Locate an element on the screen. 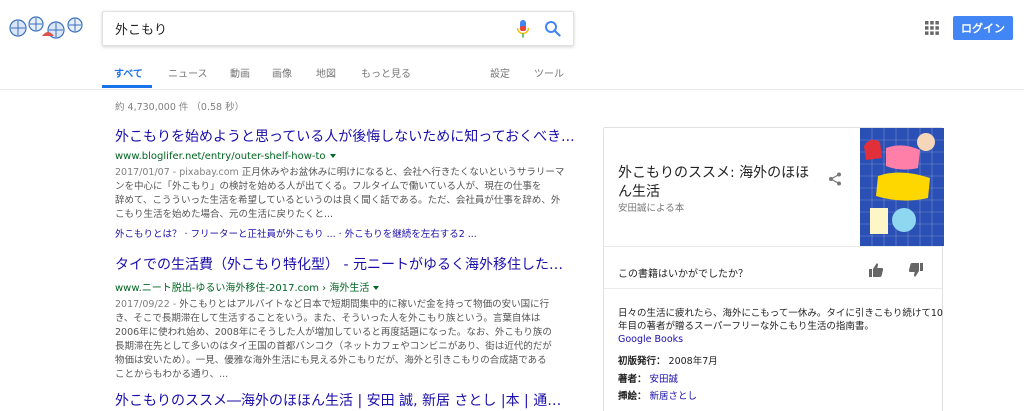 The height and width of the screenshot is (411, 1024). kp-source-link: Google Books is located at coordinates (650, 339).